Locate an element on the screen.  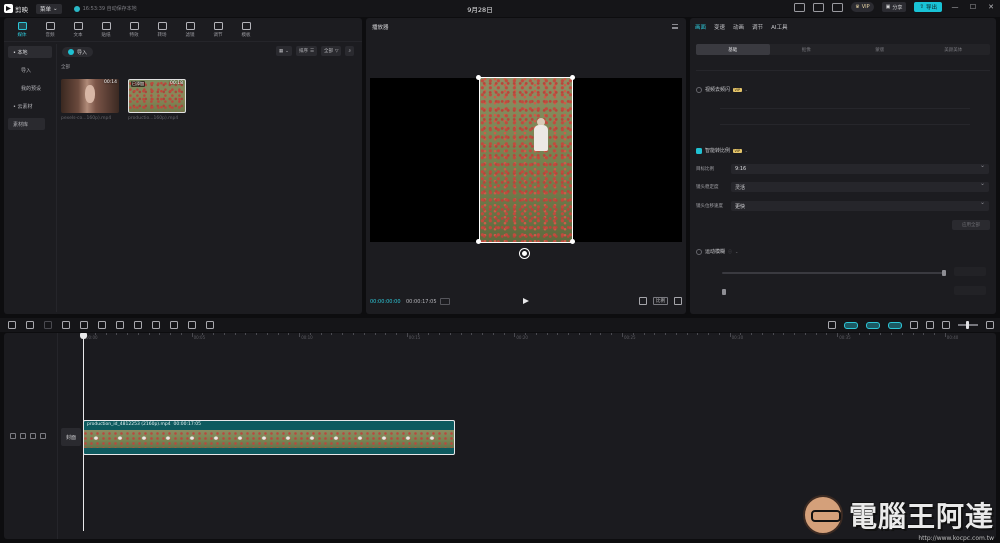
speaker-icon is located at coordinates (43, 436).